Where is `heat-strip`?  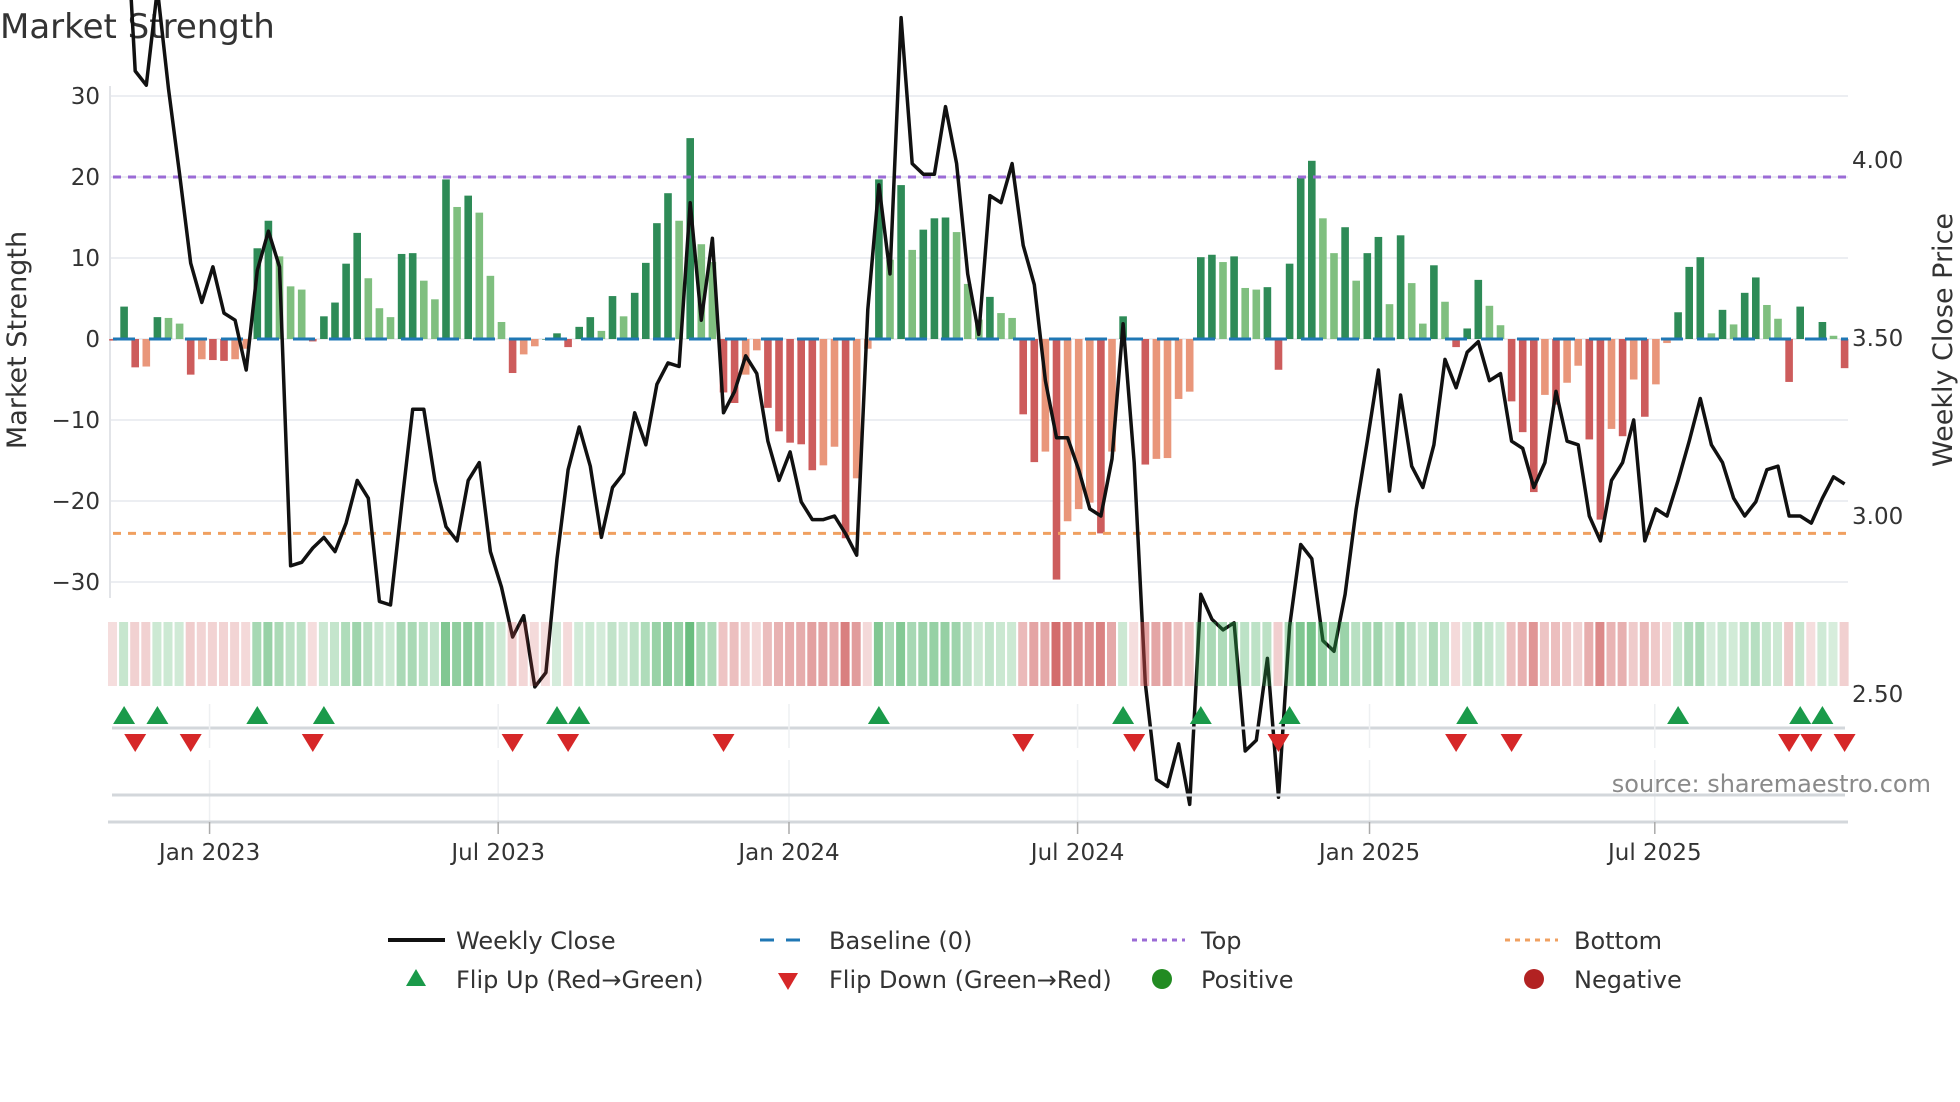
heat-strip is located at coordinates (978, 654).